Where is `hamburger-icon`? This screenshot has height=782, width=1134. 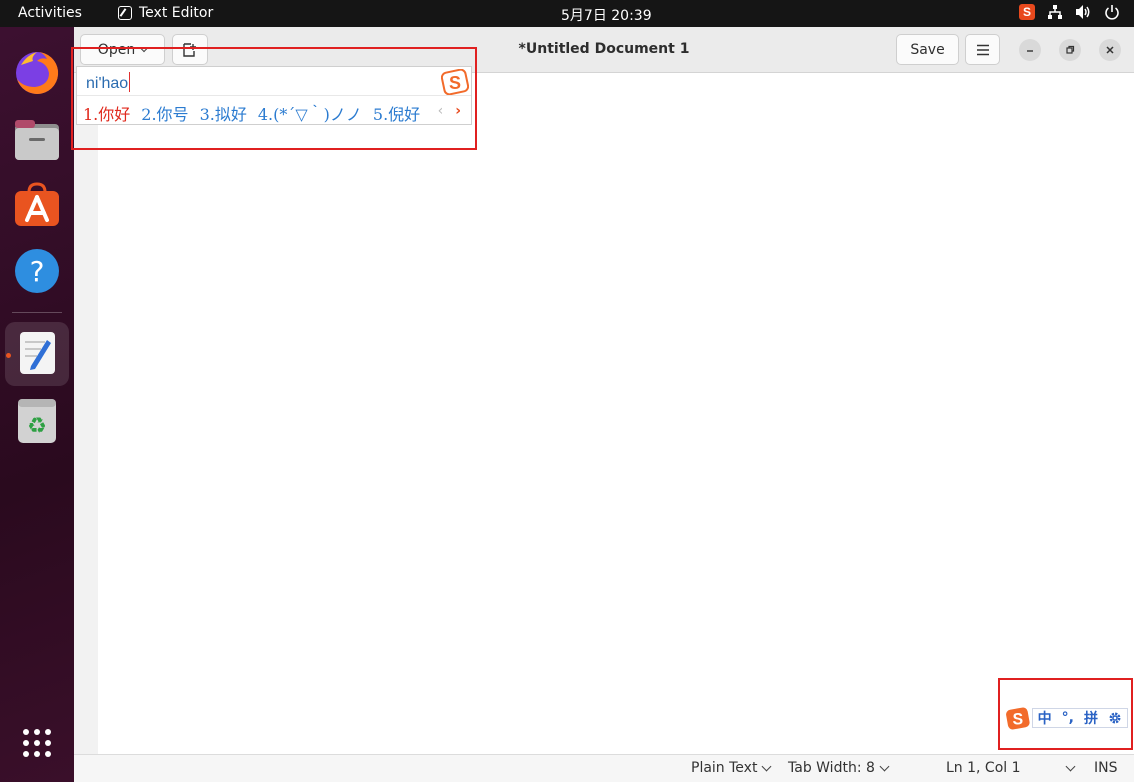
hamburger-icon is located at coordinates (982, 49).